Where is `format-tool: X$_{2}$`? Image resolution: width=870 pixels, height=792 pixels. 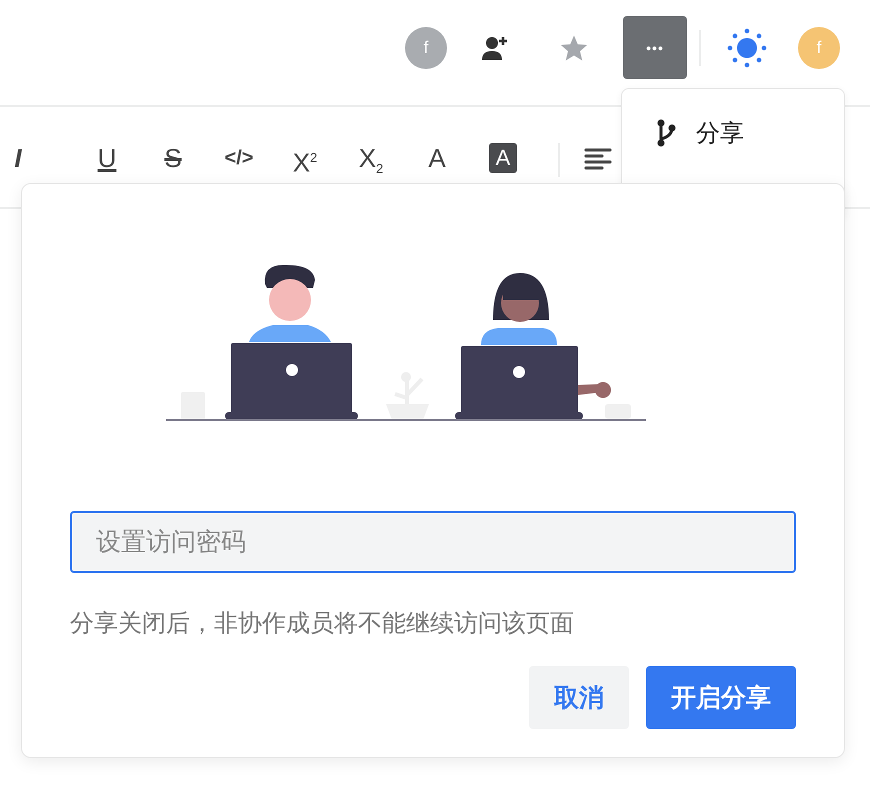 format-tool: X$_{2}$ is located at coordinates (371, 163).